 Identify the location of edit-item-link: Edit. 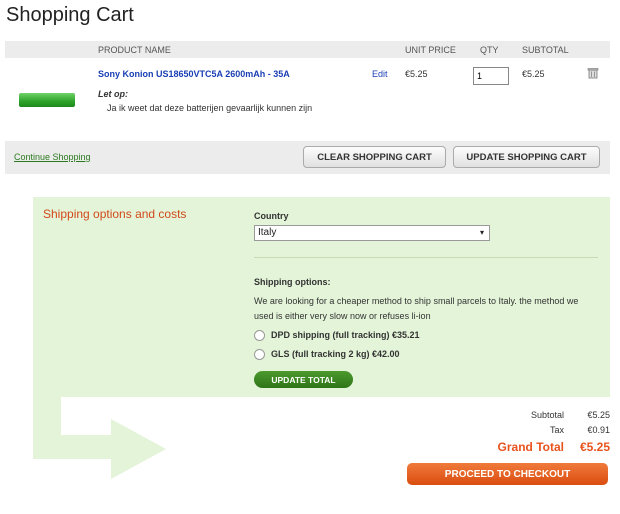
(380, 74).